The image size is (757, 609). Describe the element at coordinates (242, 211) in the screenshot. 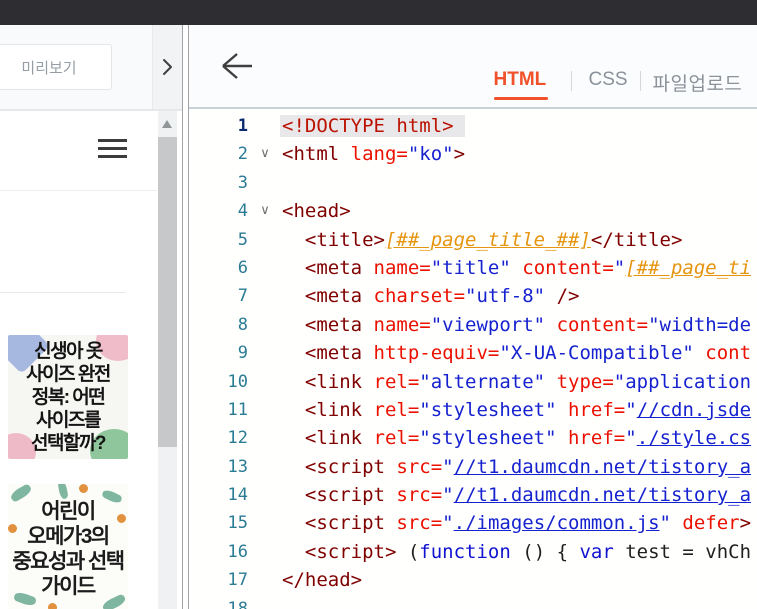

I see `line-number: 4` at that location.